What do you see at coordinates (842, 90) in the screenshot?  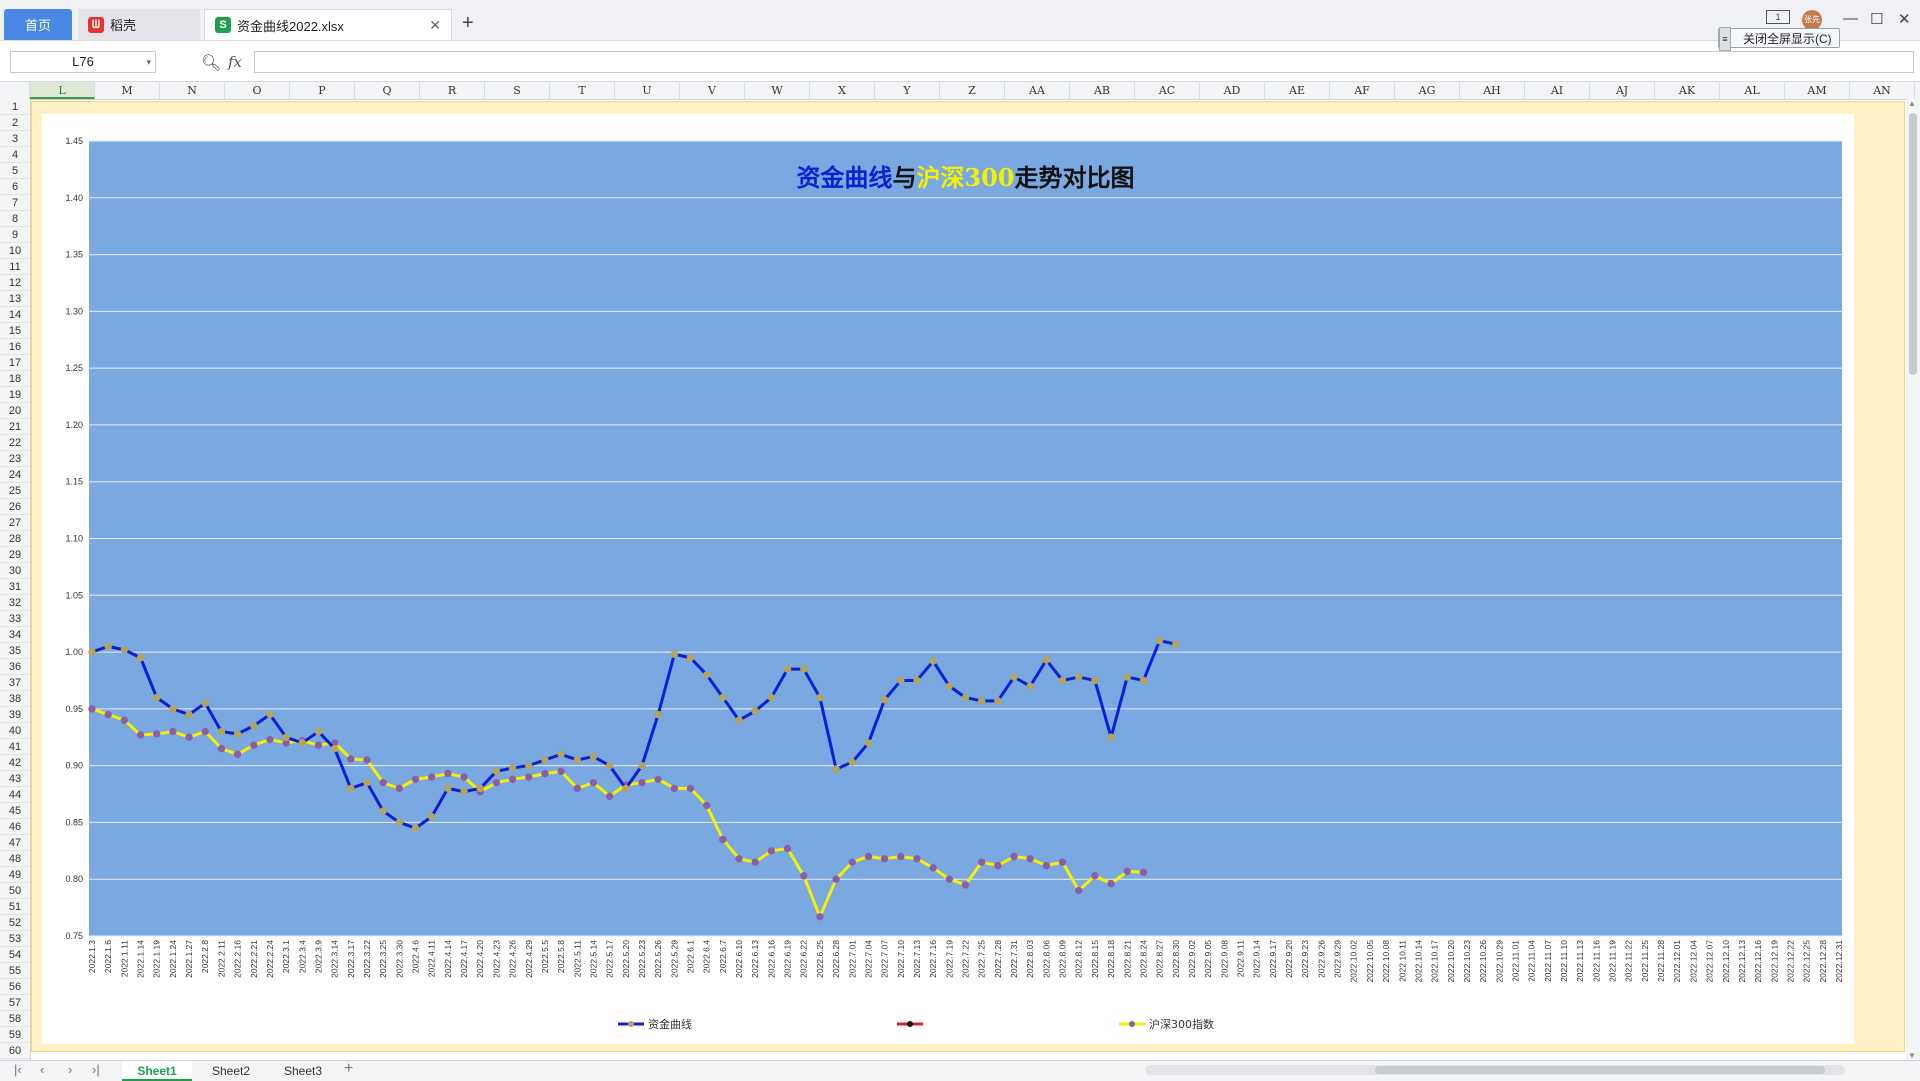 I see `column-header-X: X` at bounding box center [842, 90].